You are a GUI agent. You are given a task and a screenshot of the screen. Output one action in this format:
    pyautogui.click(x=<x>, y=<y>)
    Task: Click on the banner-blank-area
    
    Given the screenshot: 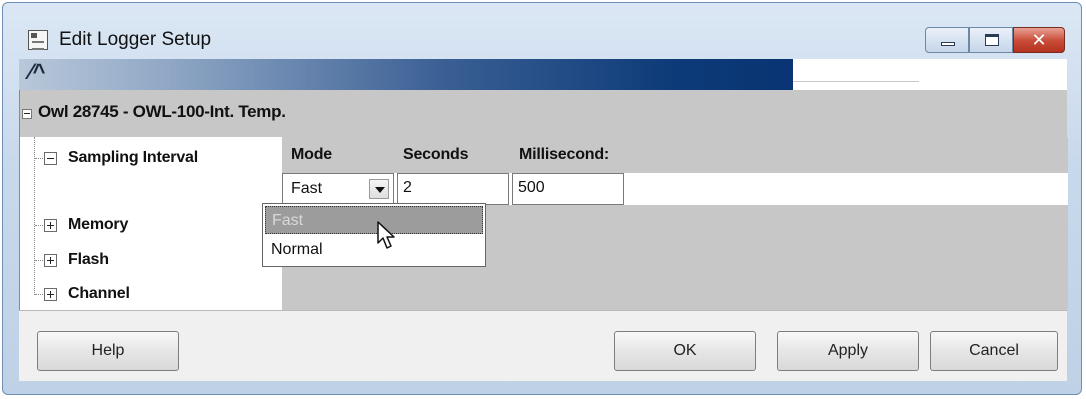 What is the action you would take?
    pyautogui.click(x=930, y=74)
    